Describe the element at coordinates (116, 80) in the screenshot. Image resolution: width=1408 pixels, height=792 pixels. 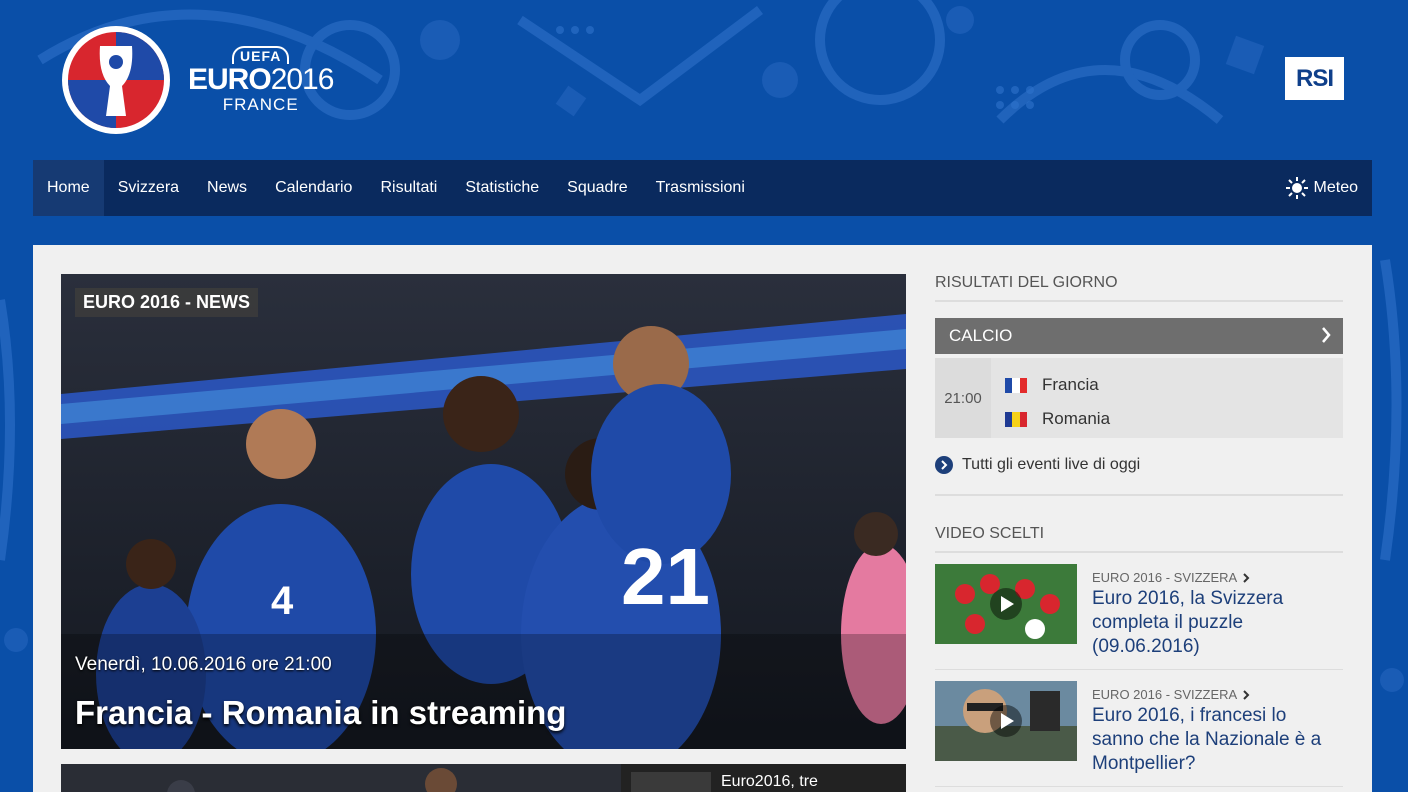
I see `trophy-logo-icon` at that location.